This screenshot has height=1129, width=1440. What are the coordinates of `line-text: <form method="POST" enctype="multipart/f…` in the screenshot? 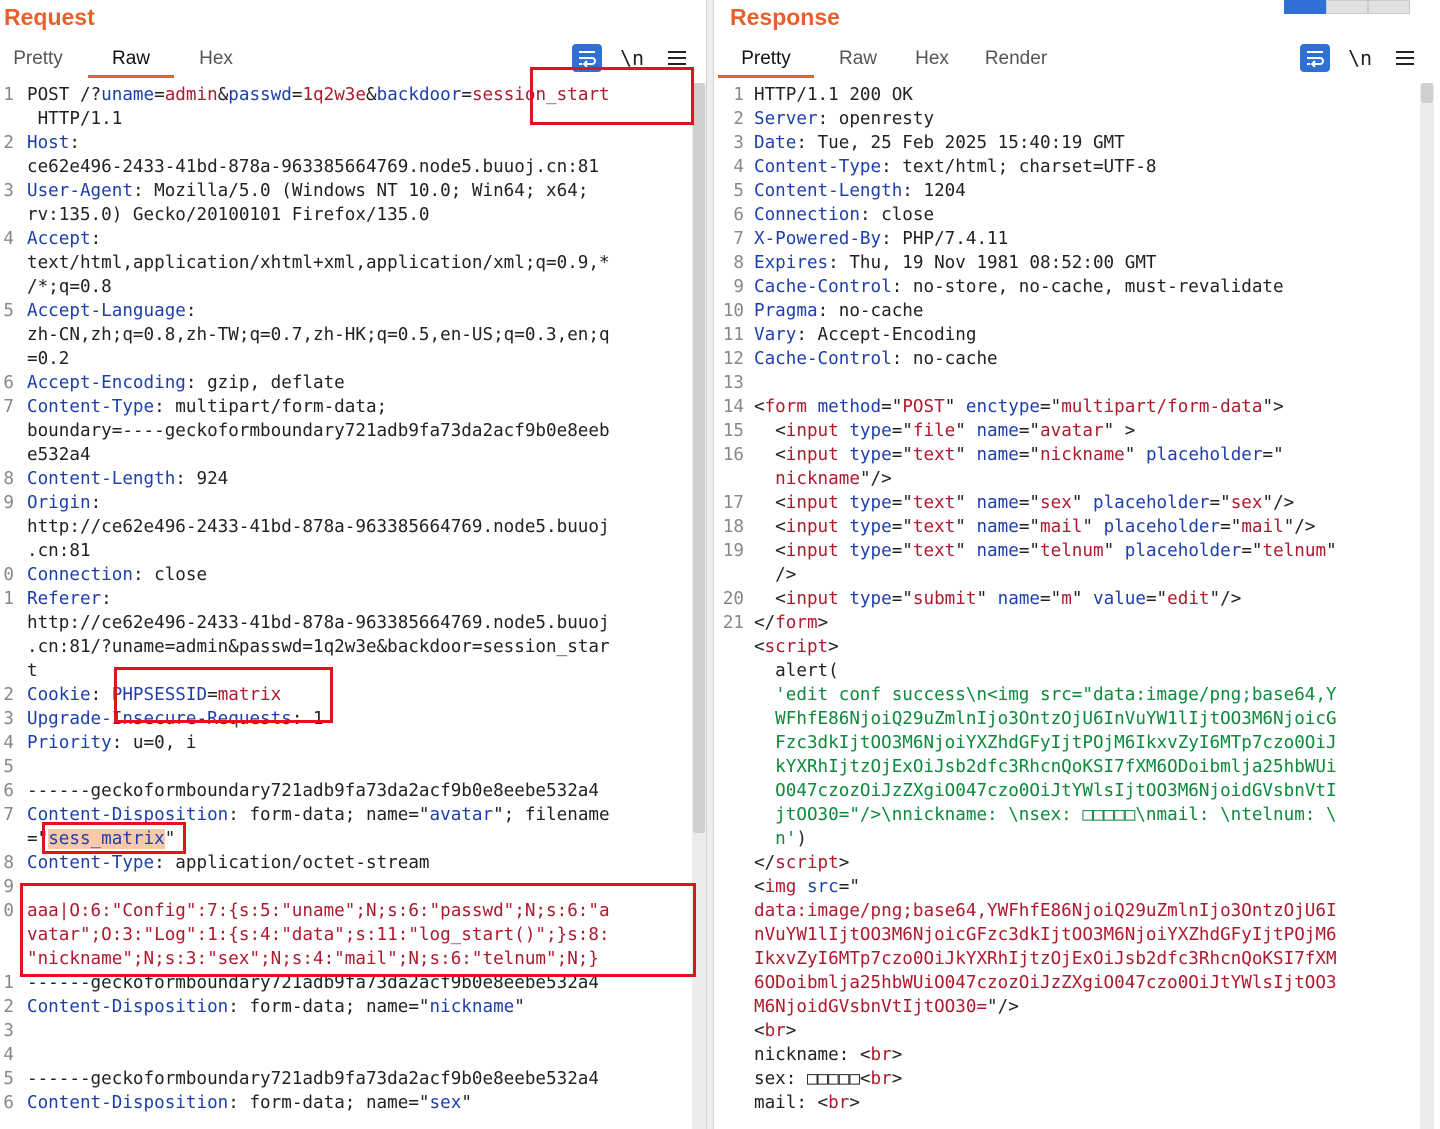 It's located at (1019, 407).